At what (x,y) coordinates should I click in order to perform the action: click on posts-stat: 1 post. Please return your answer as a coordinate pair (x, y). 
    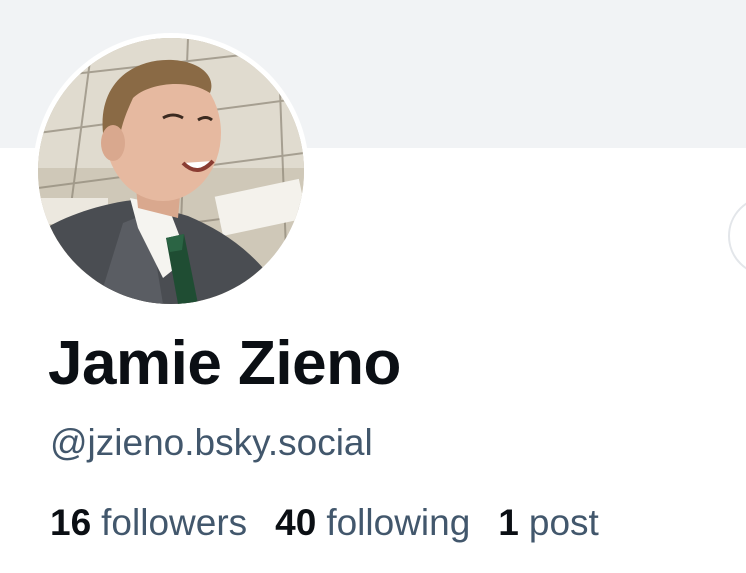
    Looking at the image, I should click on (548, 523).